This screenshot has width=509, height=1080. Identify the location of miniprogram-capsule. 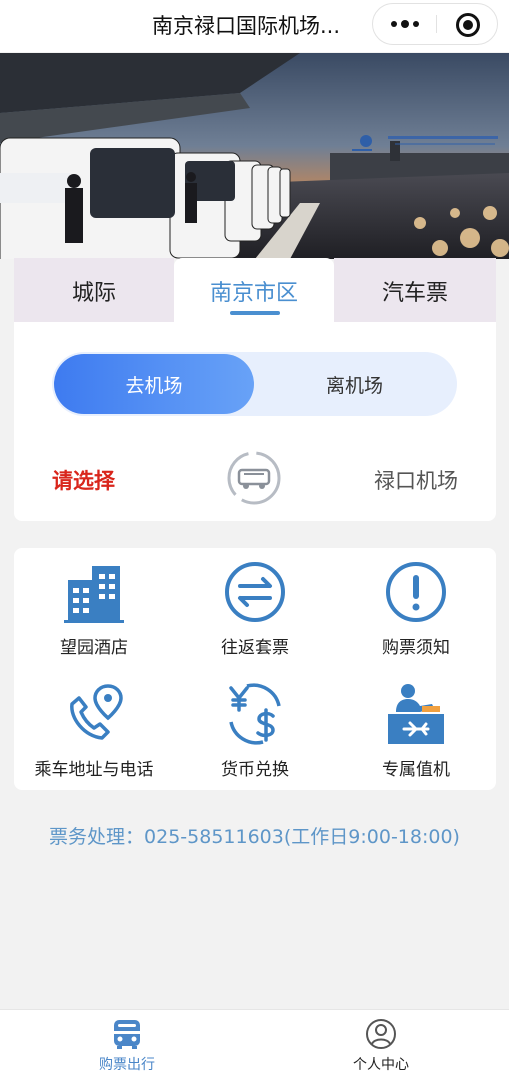
(435, 24).